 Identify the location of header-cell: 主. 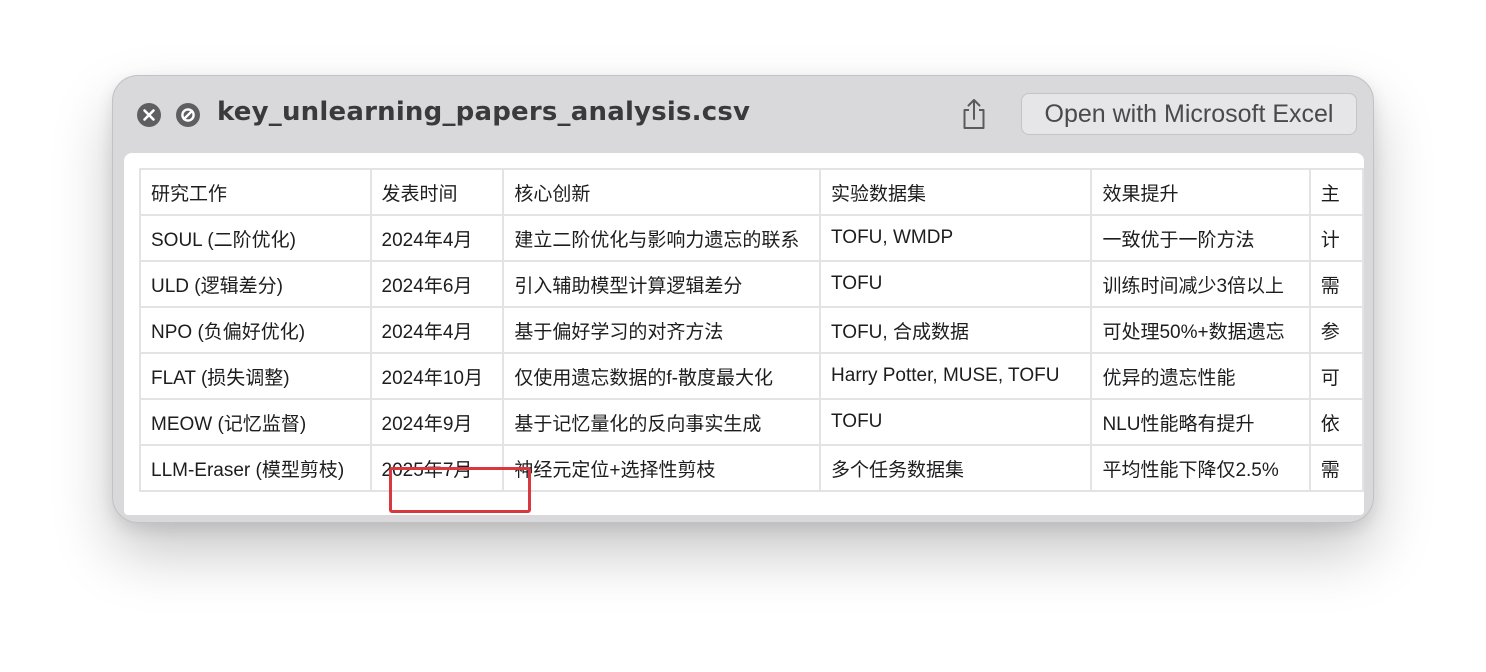
(1336, 192).